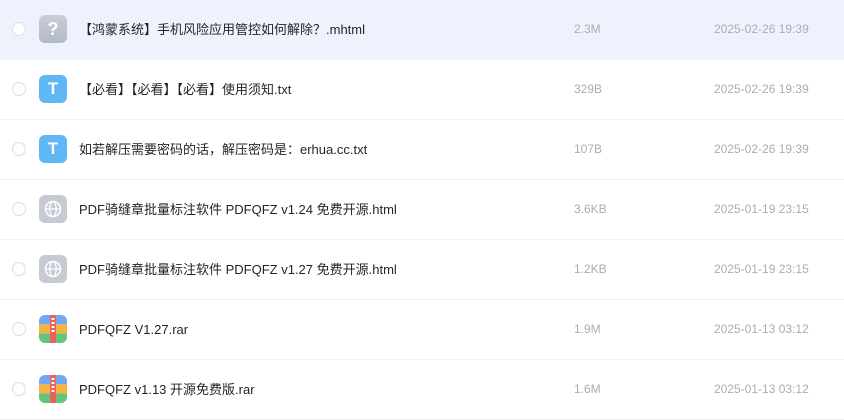 The width and height of the screenshot is (844, 420). Describe the element at coordinates (238, 209) in the screenshot. I see `file-name: PDF骑缝章批量标注软件 PDFQFZ v1.24 免费开源.html` at that location.